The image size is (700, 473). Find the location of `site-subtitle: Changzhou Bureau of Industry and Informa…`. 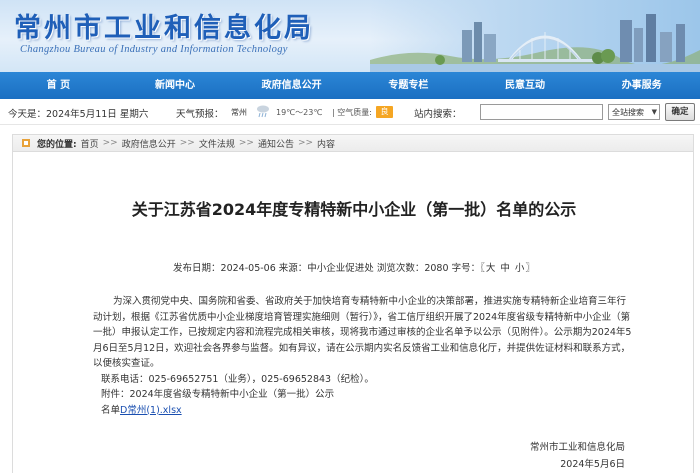

site-subtitle: Changzhou Bureau of Industry and Informa… is located at coordinates (154, 49).